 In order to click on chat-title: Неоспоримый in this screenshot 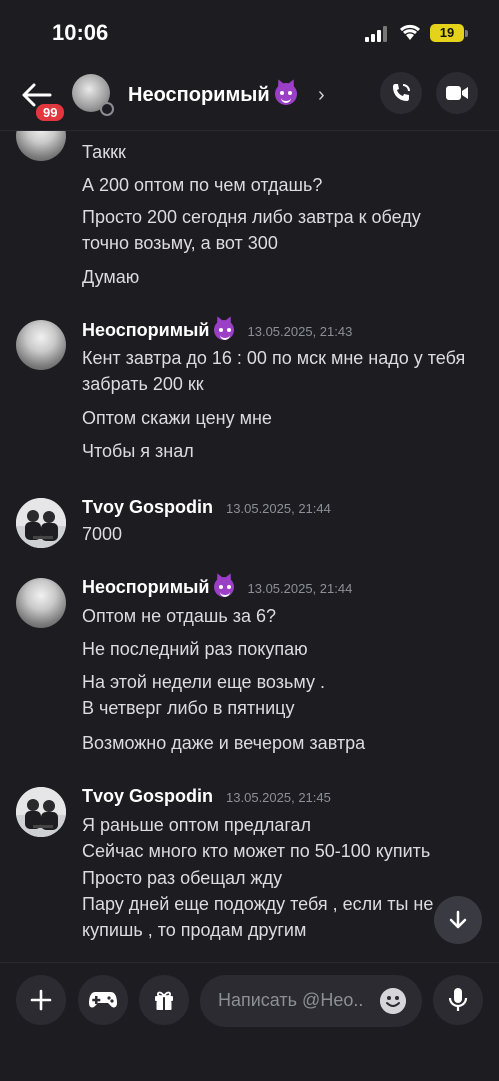, I will do `click(213, 95)`.